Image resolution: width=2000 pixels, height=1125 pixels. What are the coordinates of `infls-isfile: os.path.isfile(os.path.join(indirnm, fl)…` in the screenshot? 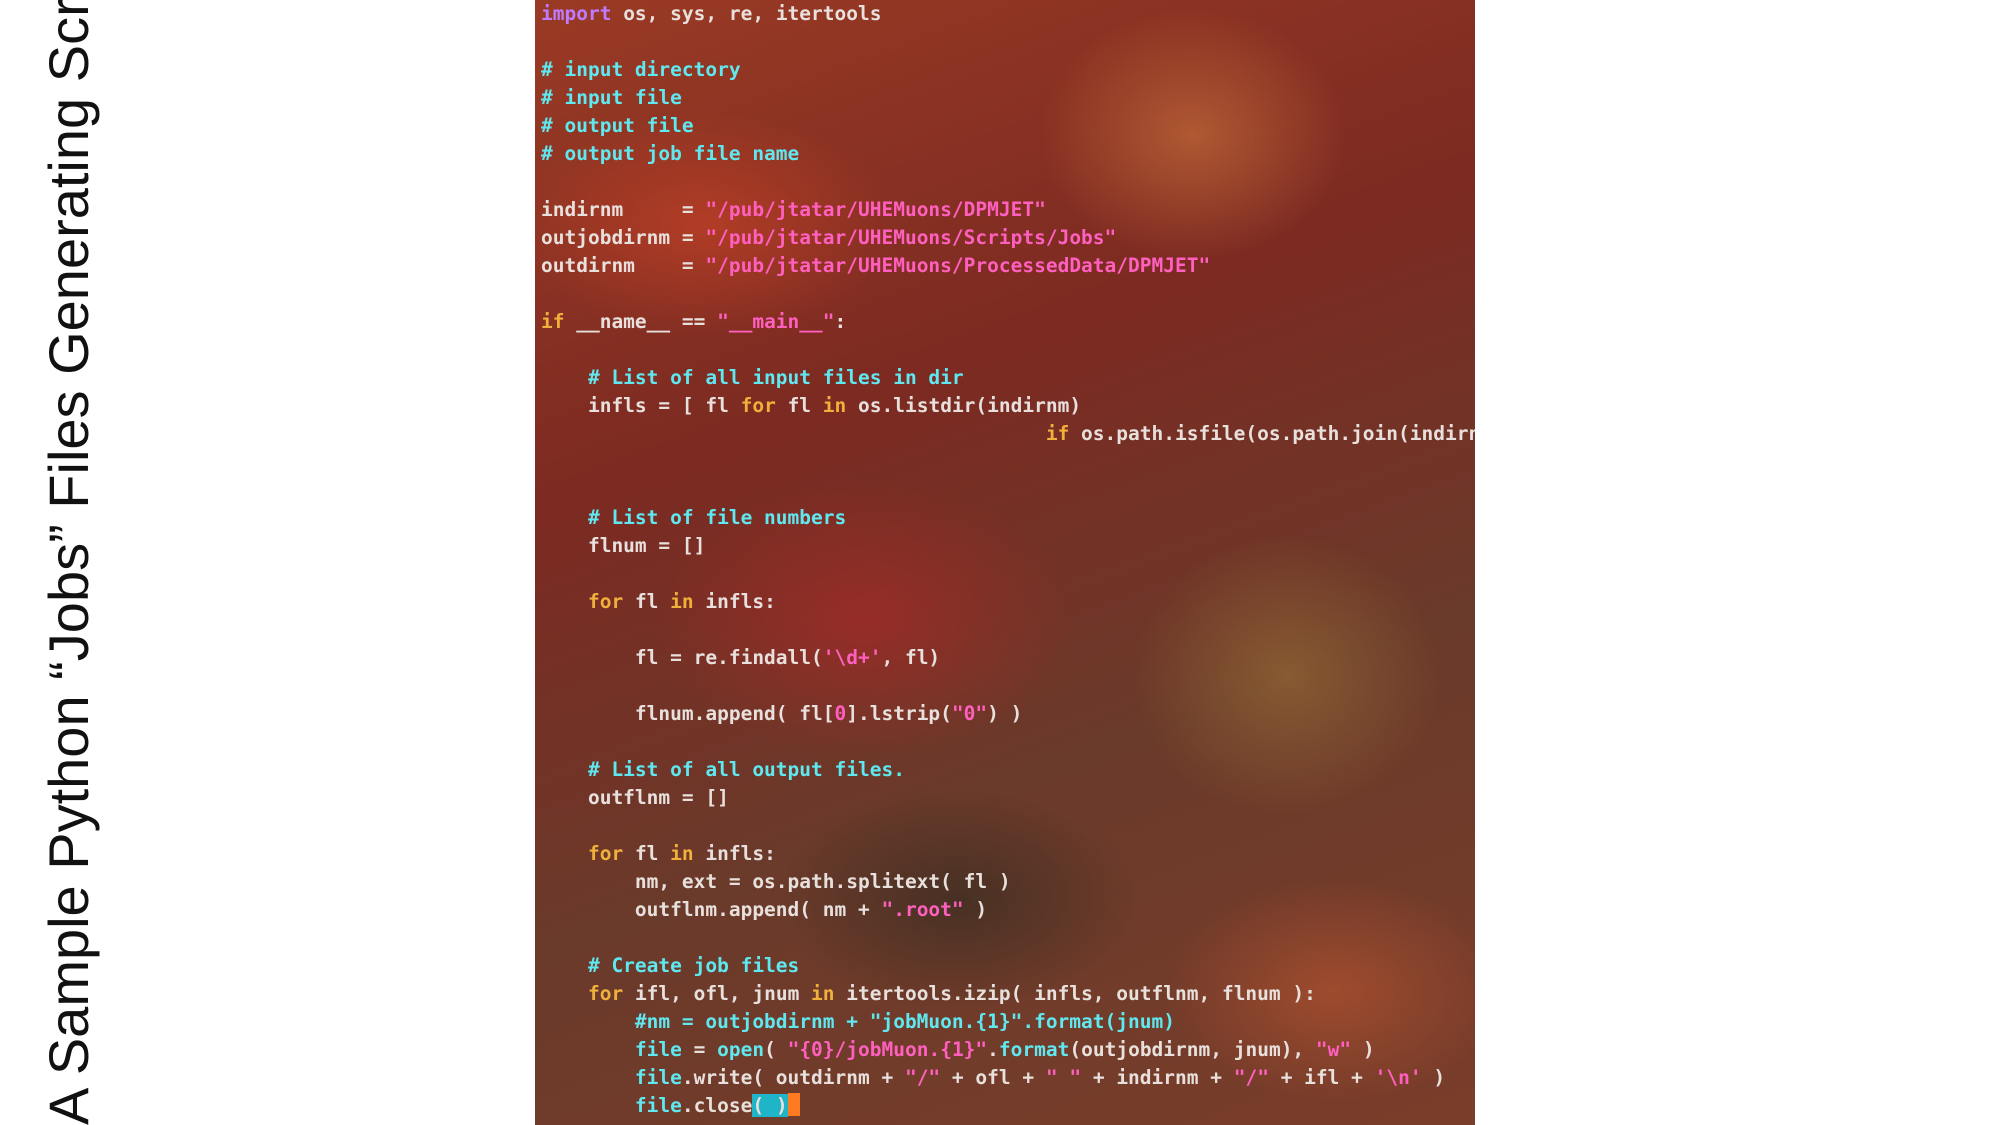 It's located at (1278, 433).